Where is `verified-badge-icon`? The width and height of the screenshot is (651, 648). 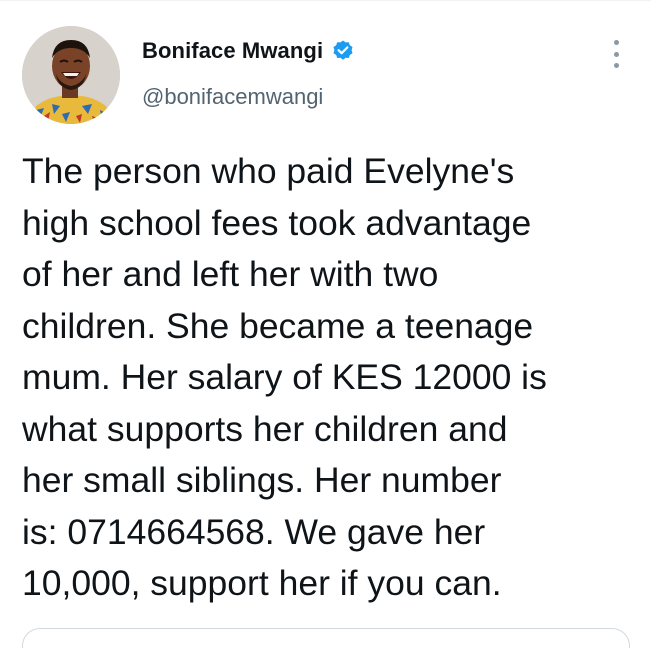
verified-badge-icon is located at coordinates (343, 51).